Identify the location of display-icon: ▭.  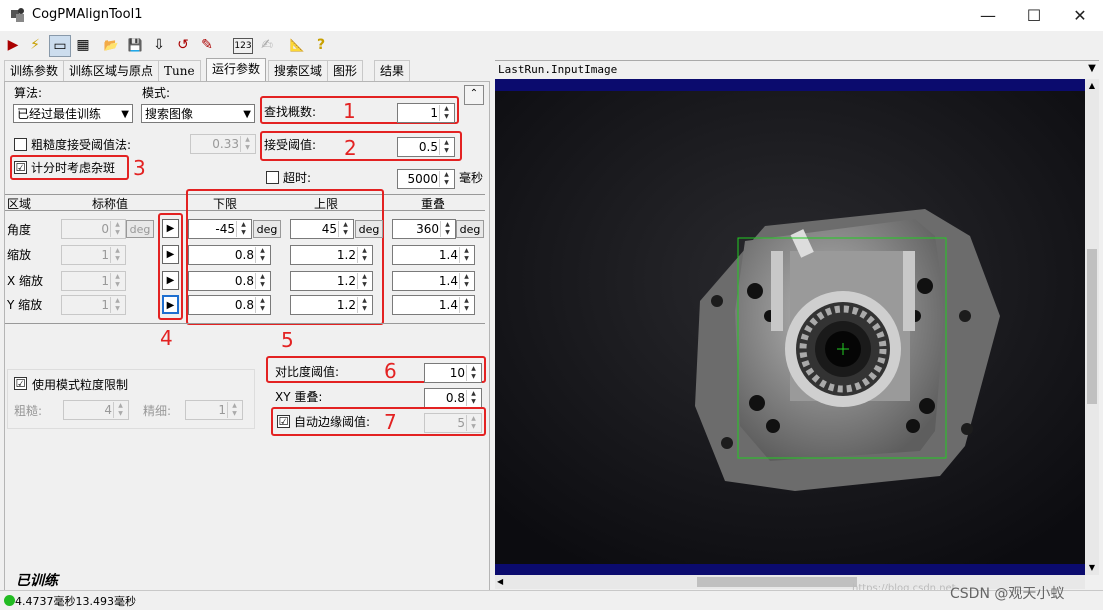
(60, 46).